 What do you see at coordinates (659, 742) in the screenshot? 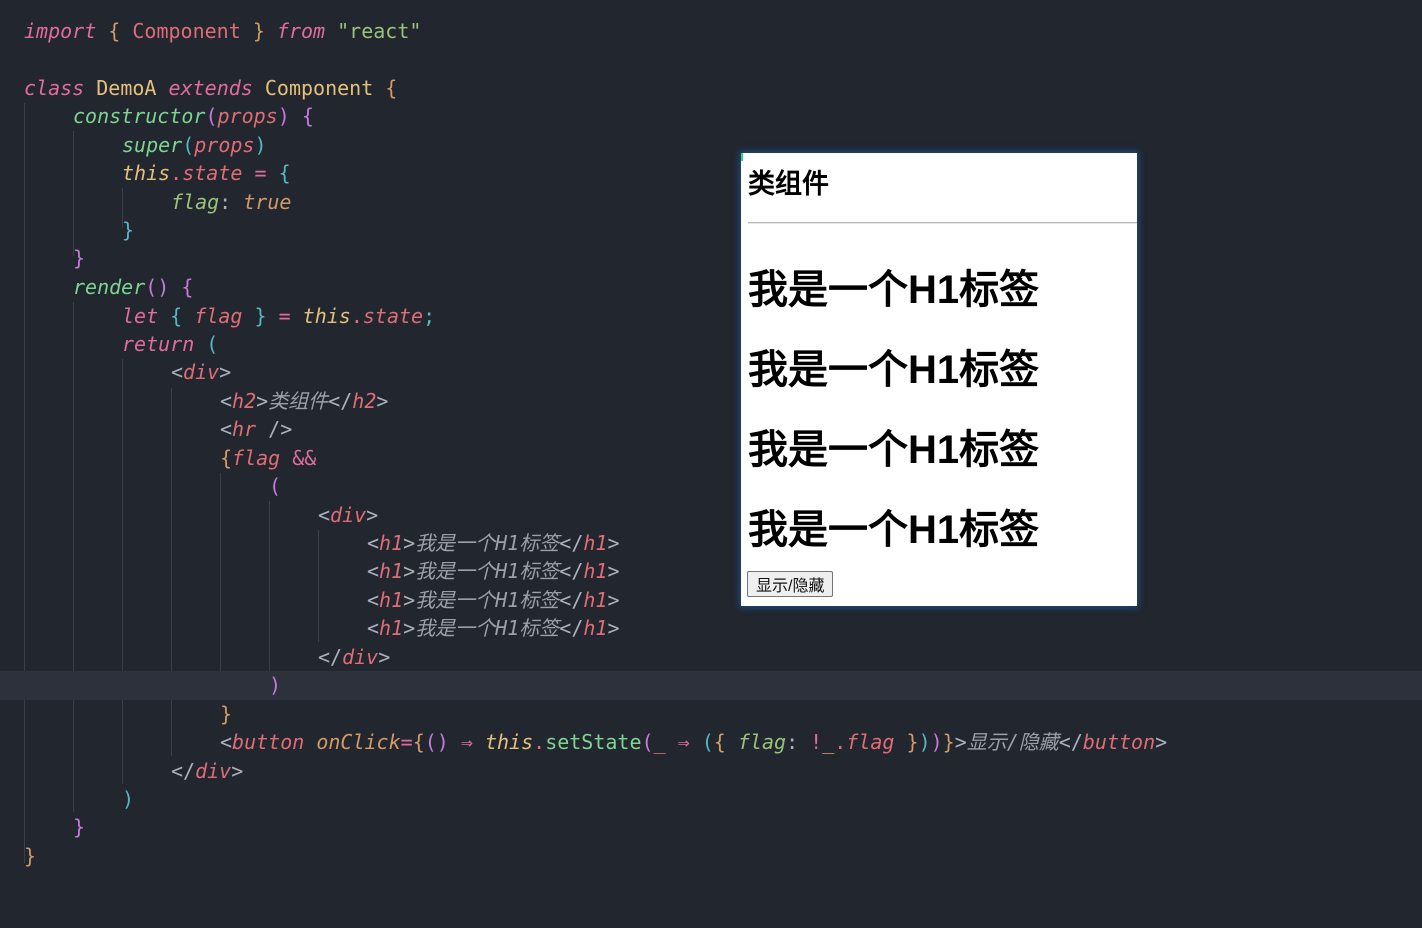
I see `token: _` at bounding box center [659, 742].